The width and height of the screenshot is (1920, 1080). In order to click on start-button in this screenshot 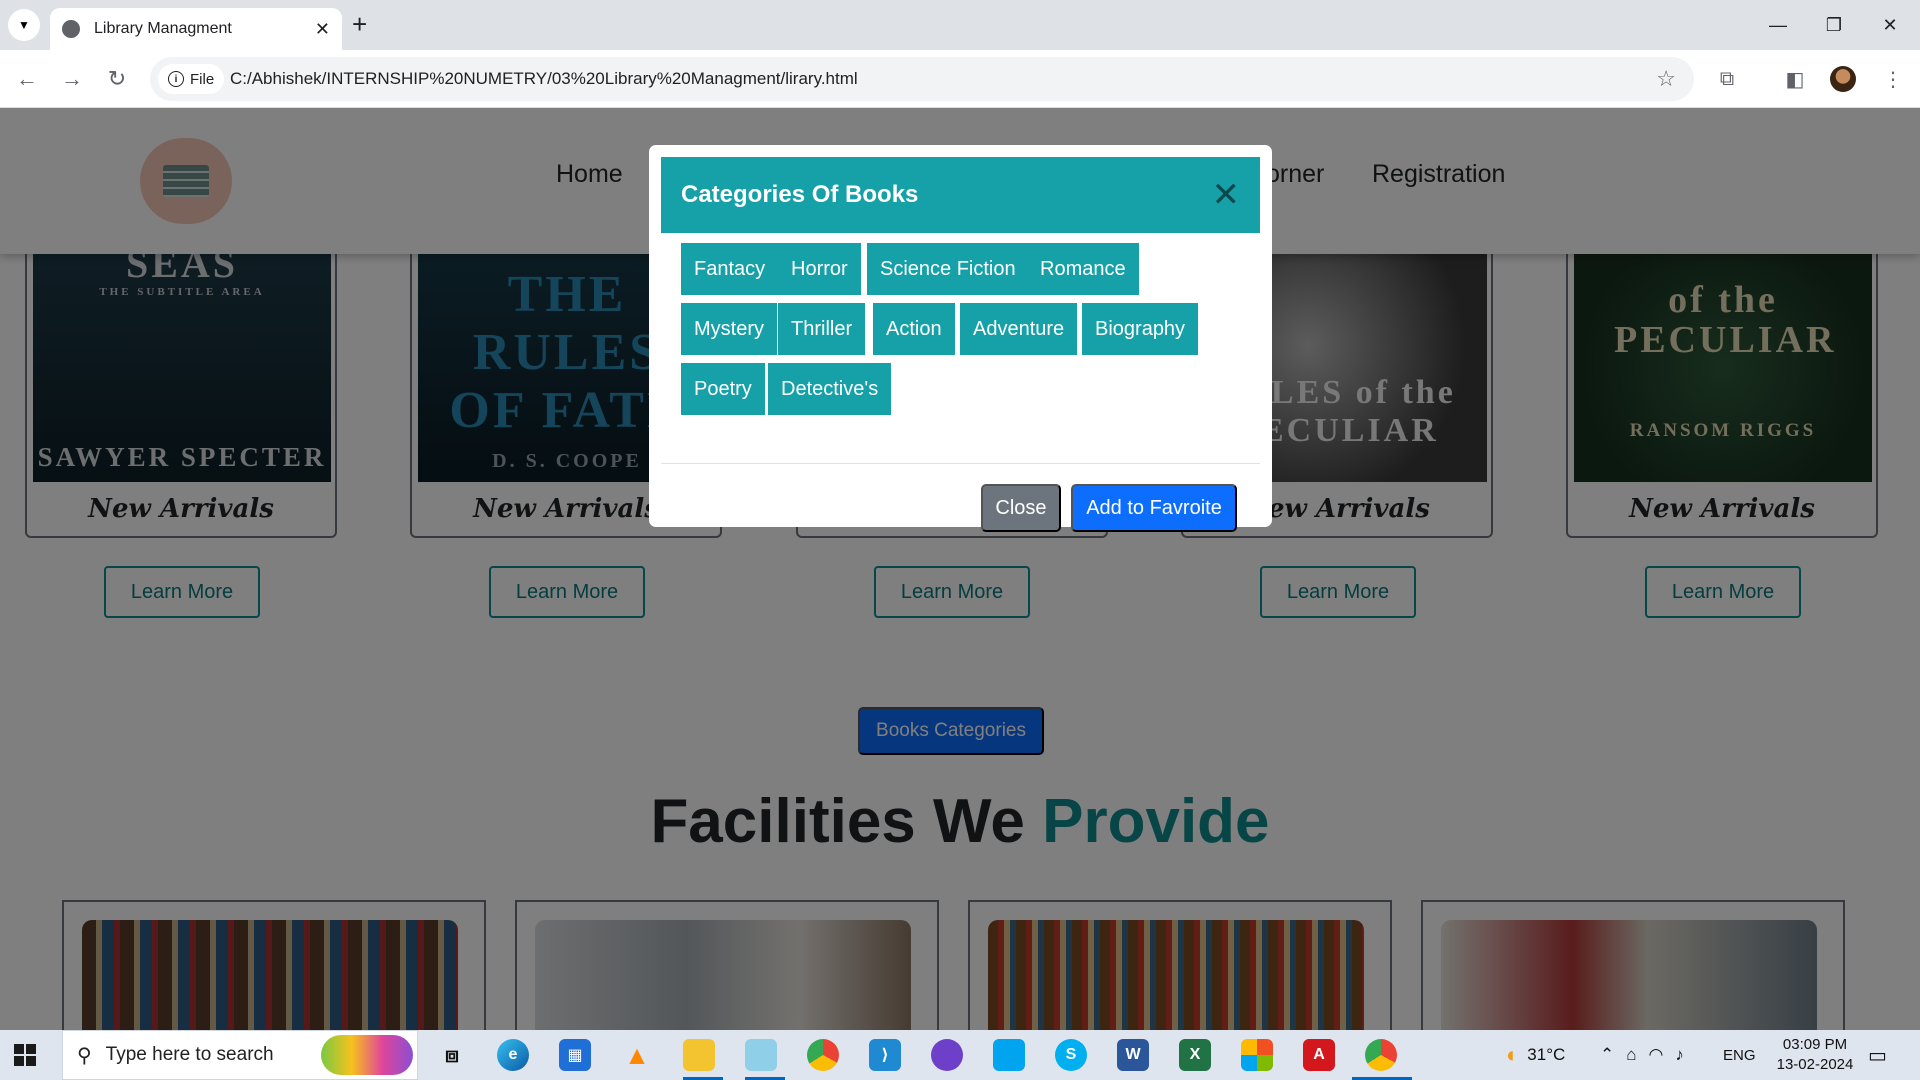, I will do `click(25, 1055)`.